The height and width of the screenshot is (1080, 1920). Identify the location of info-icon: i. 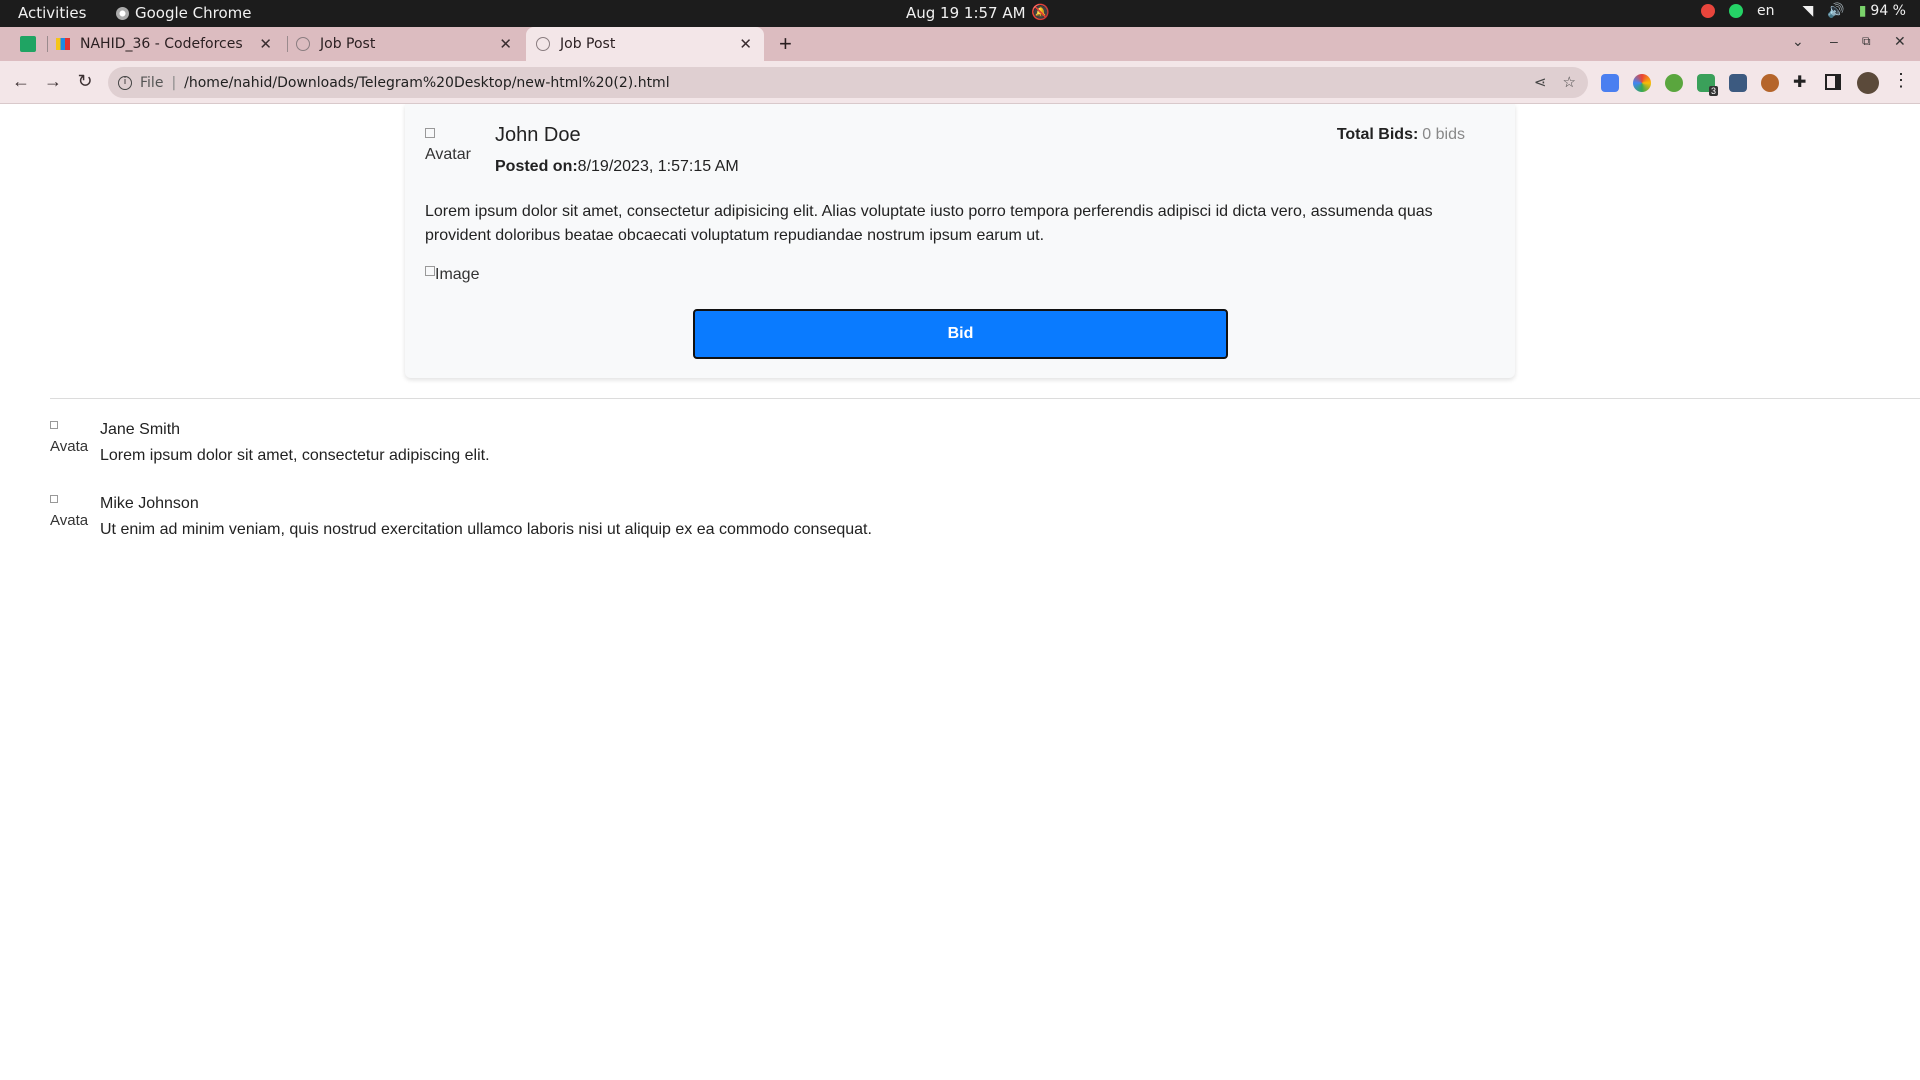
(125, 82).